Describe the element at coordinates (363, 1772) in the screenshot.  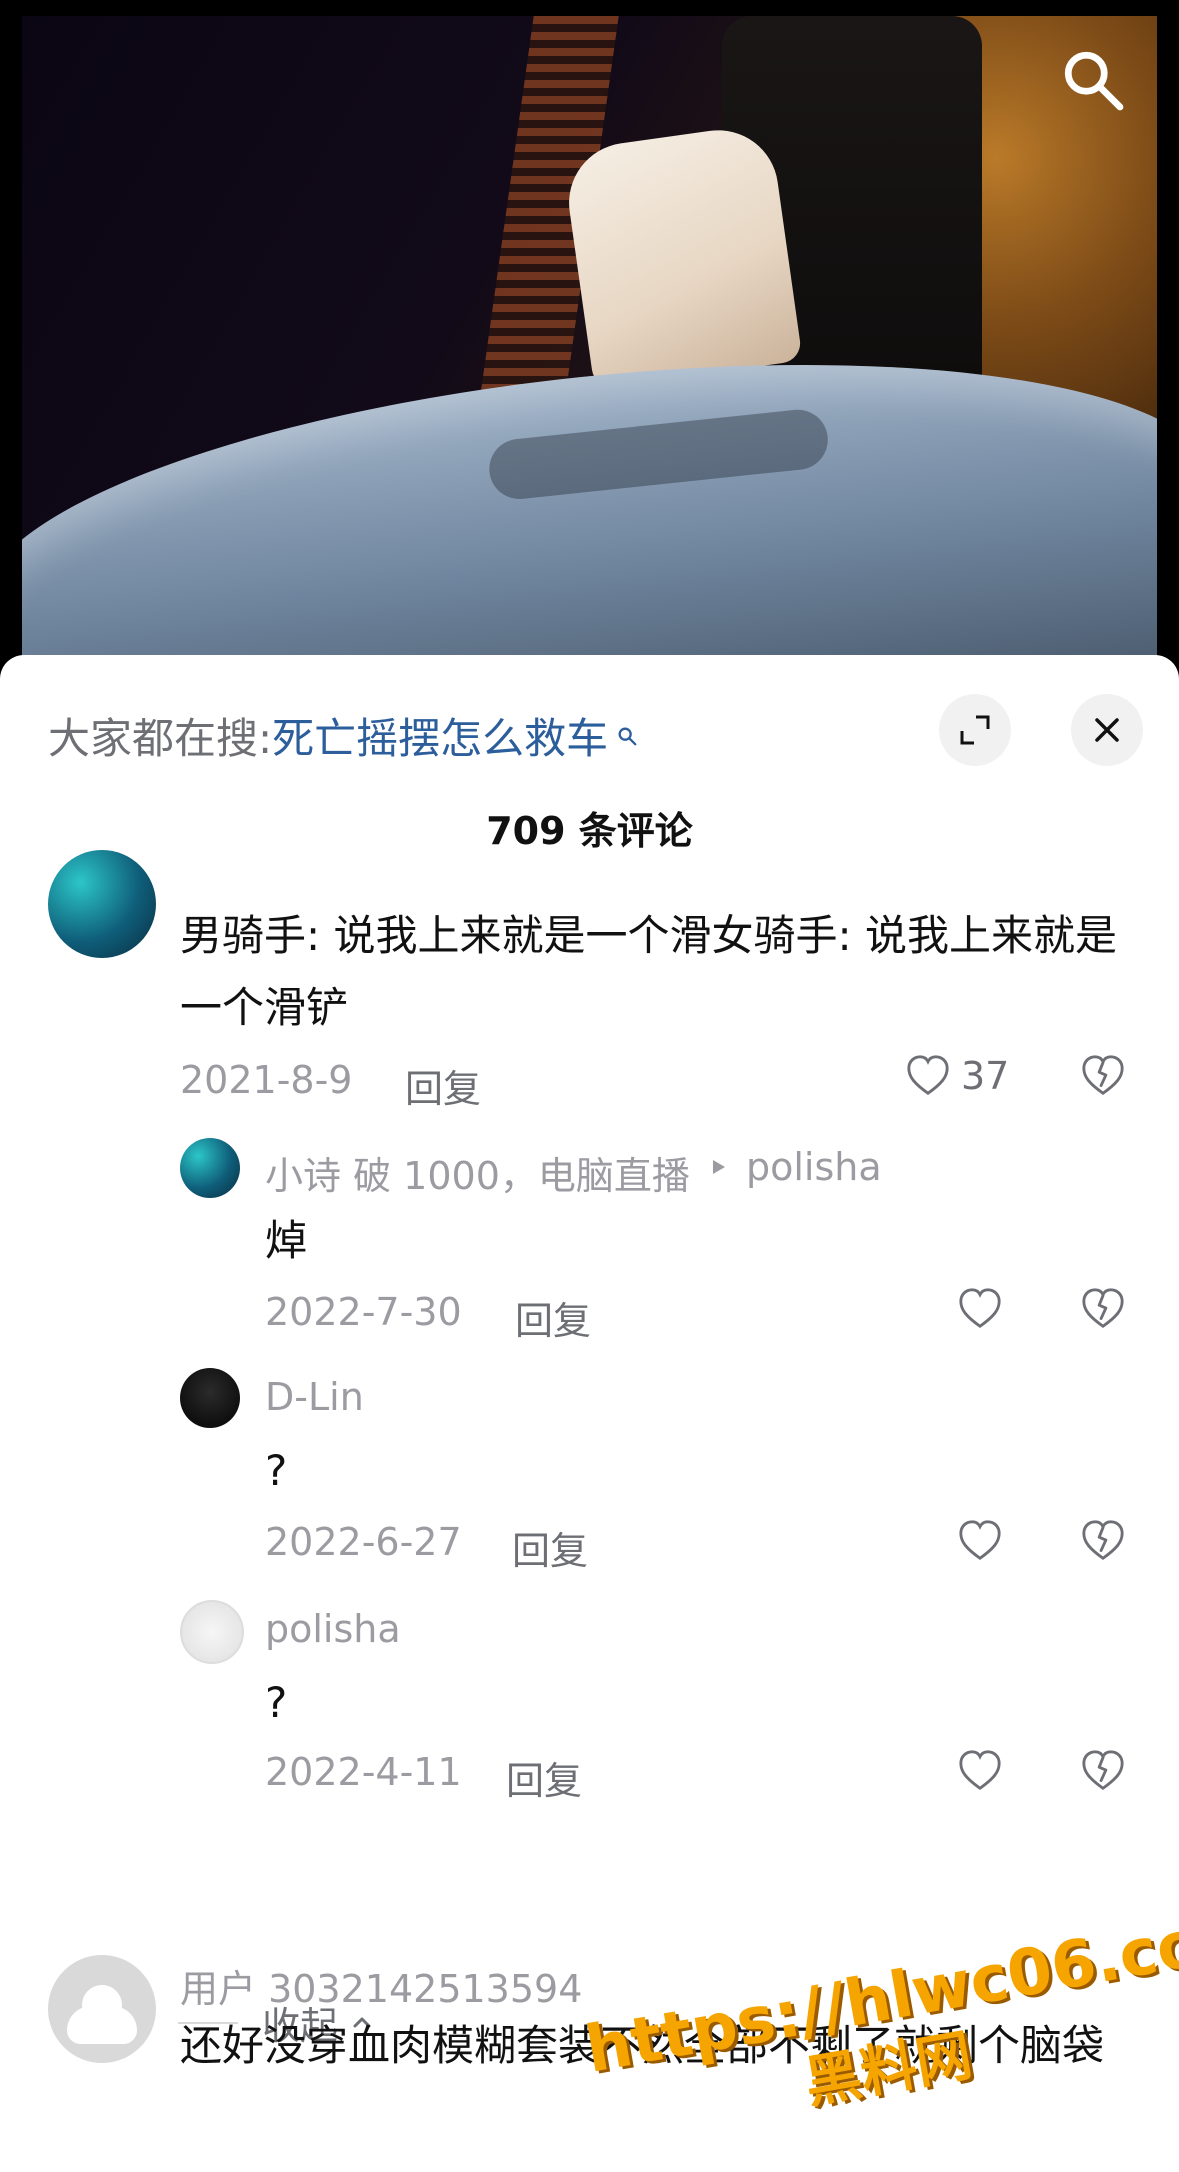
I see `reply-date: 2022-4-11` at that location.